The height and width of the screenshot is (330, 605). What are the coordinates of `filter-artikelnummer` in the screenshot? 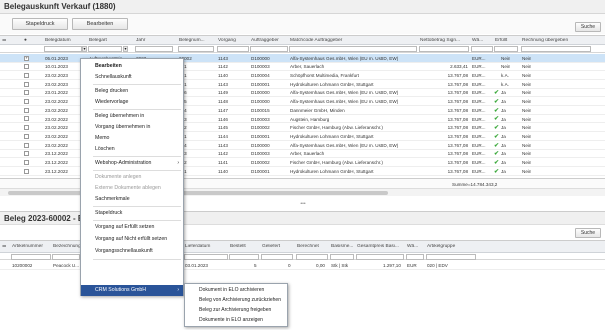 It's located at (31, 257).